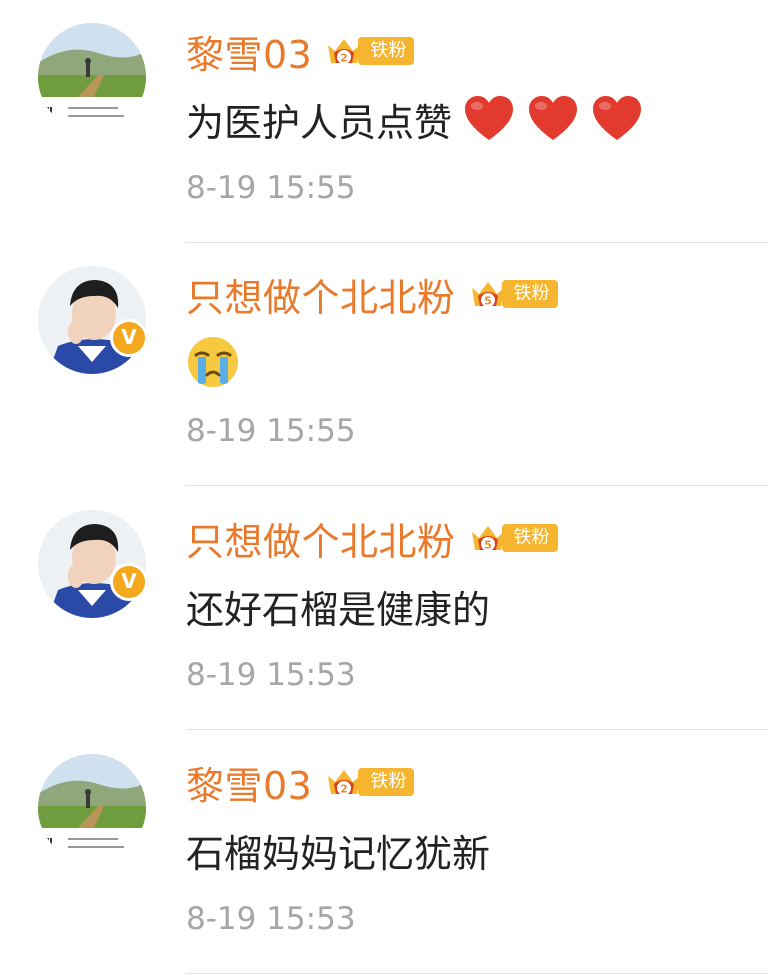 Image resolution: width=768 pixels, height=975 pixels. I want to click on comment-text, so click(213, 362).